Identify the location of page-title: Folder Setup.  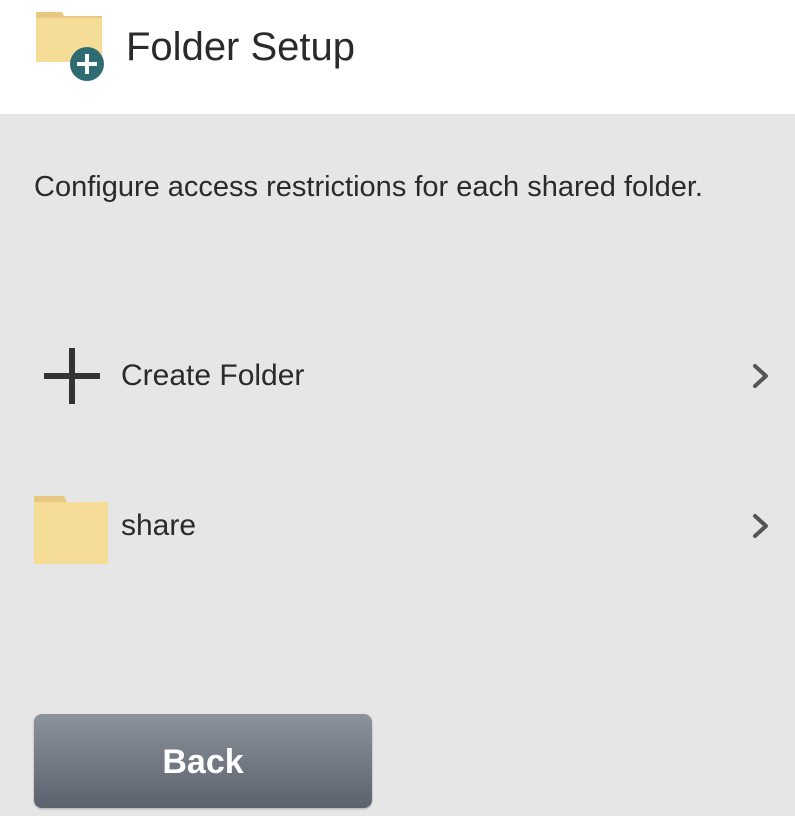
(241, 47).